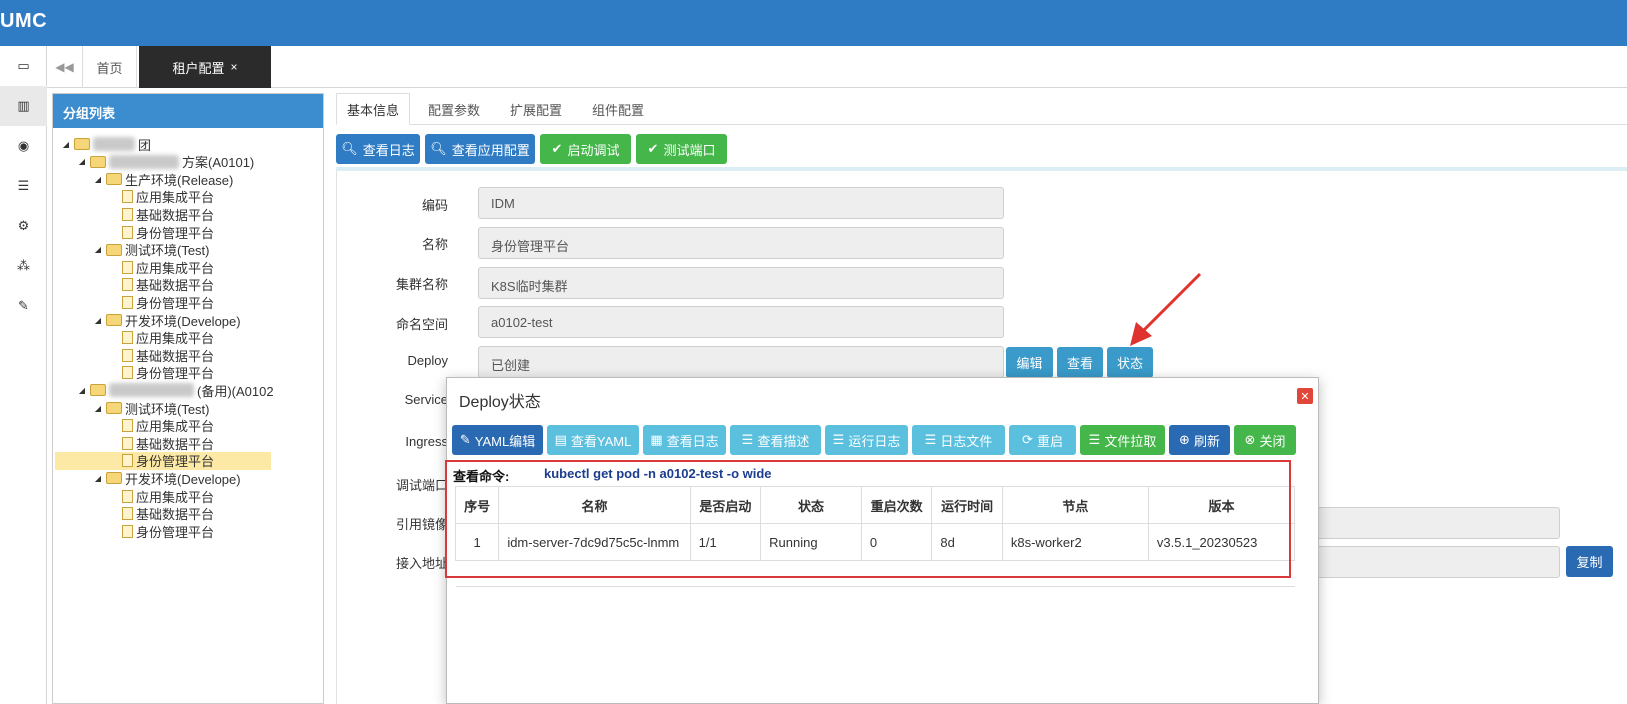 Image resolution: width=1627 pixels, height=704 pixels. What do you see at coordinates (23, 66) in the screenshot?
I see `id-card-icon: ▭` at bounding box center [23, 66].